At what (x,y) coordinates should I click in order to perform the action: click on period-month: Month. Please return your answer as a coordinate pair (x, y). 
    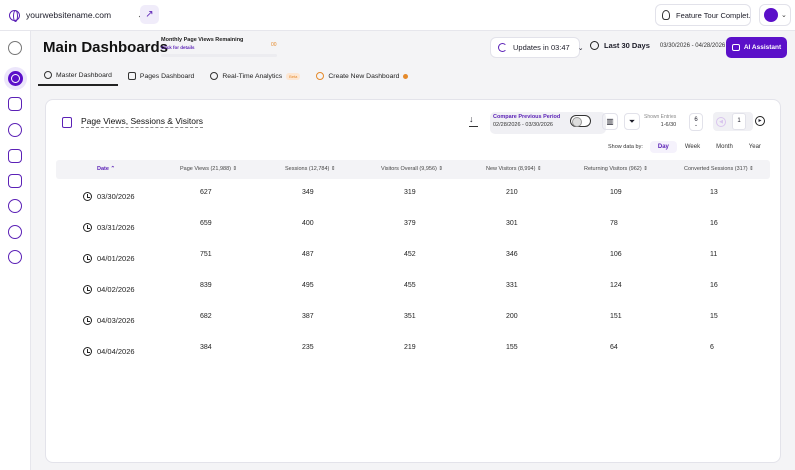
    Looking at the image, I should click on (724, 147).